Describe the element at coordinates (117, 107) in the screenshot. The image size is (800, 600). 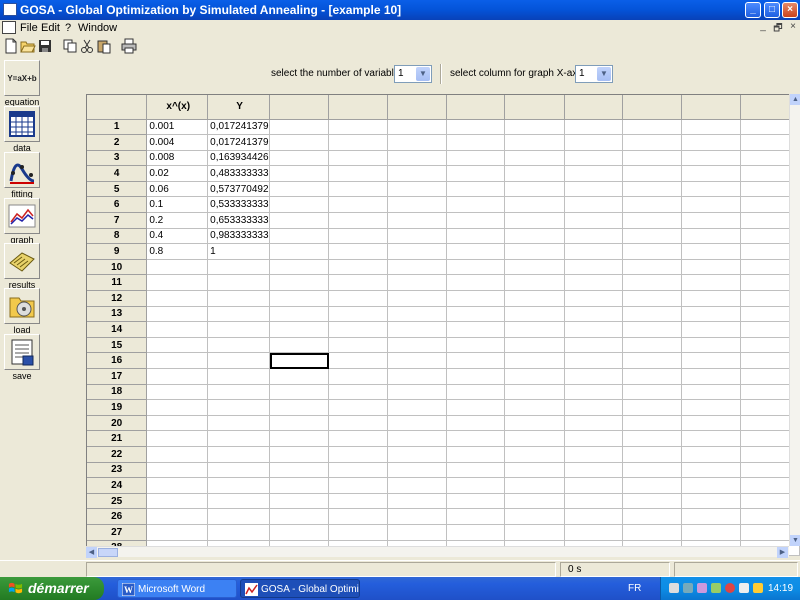
I see `corner-header` at that location.